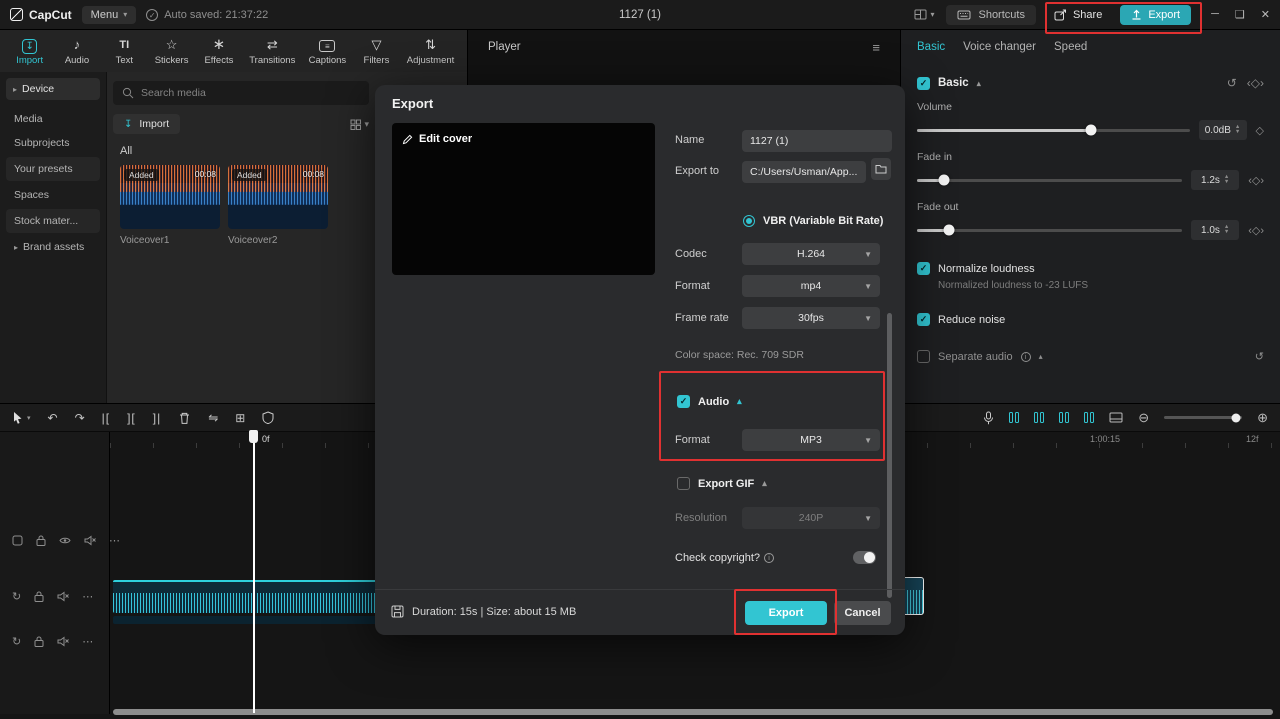  Describe the element at coordinates (1053, 130) in the screenshot. I see `volume-slider` at that location.